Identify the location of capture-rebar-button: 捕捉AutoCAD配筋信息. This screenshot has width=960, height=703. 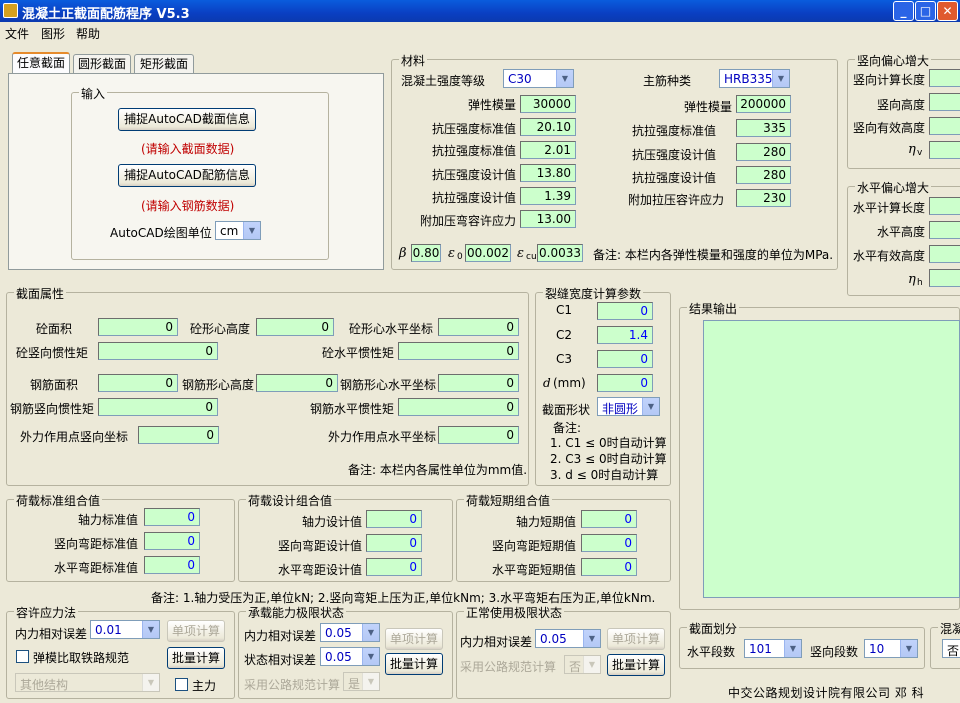
(187, 175).